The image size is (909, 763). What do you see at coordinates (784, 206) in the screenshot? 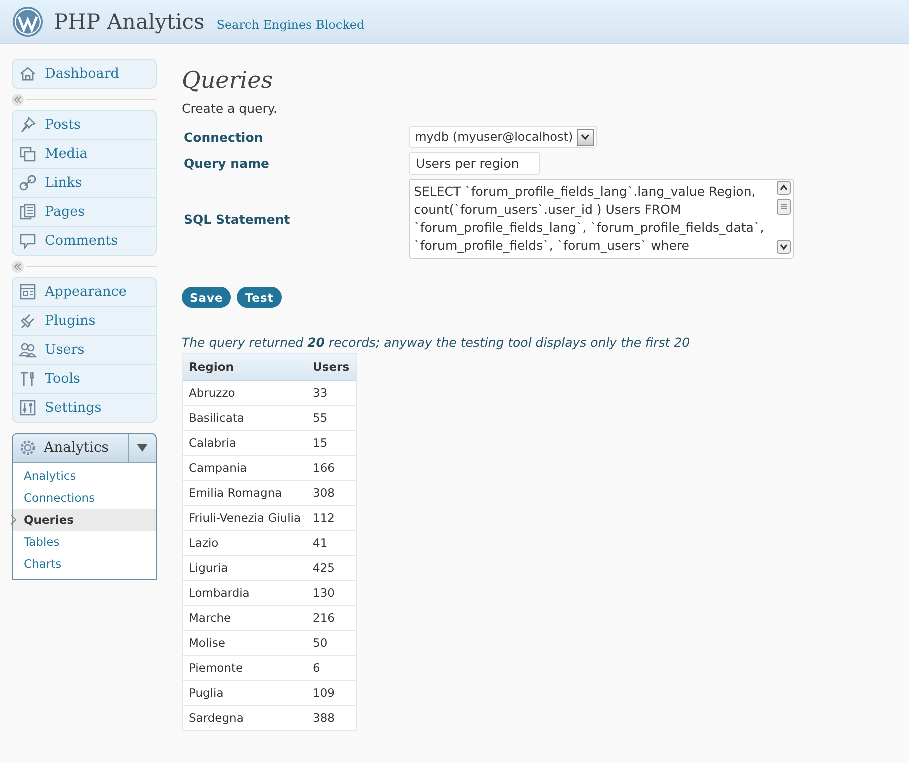
I see `scroll-thumb-icon` at bounding box center [784, 206].